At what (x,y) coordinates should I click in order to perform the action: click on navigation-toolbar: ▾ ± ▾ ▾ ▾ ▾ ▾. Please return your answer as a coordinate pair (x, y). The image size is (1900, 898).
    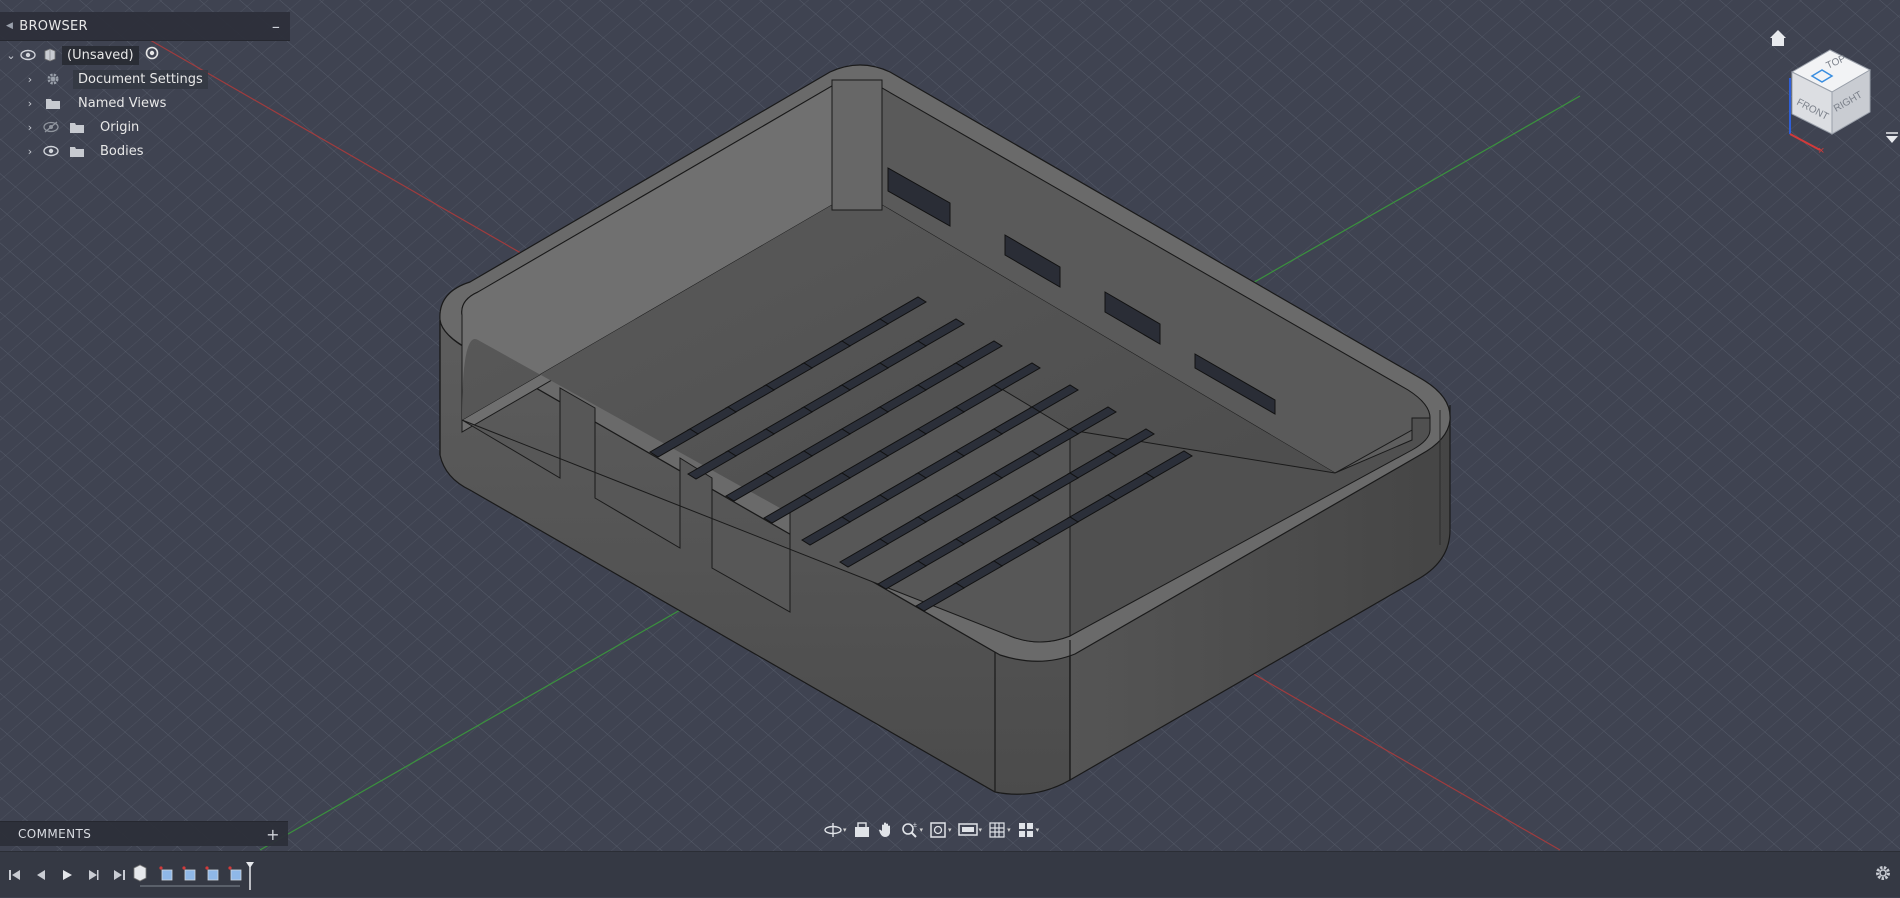
    Looking at the image, I should click on (931, 830).